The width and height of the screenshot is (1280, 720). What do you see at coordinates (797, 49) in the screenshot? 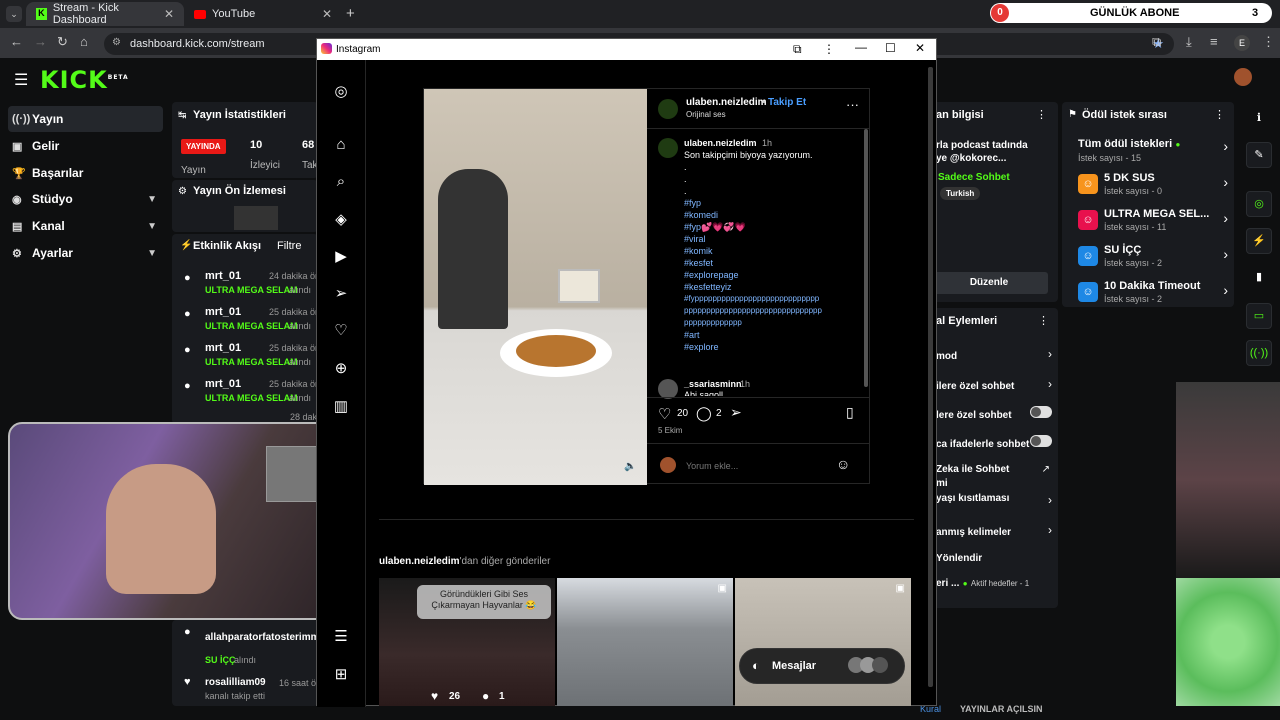
I see `extension-icon: ⧉` at bounding box center [797, 49].